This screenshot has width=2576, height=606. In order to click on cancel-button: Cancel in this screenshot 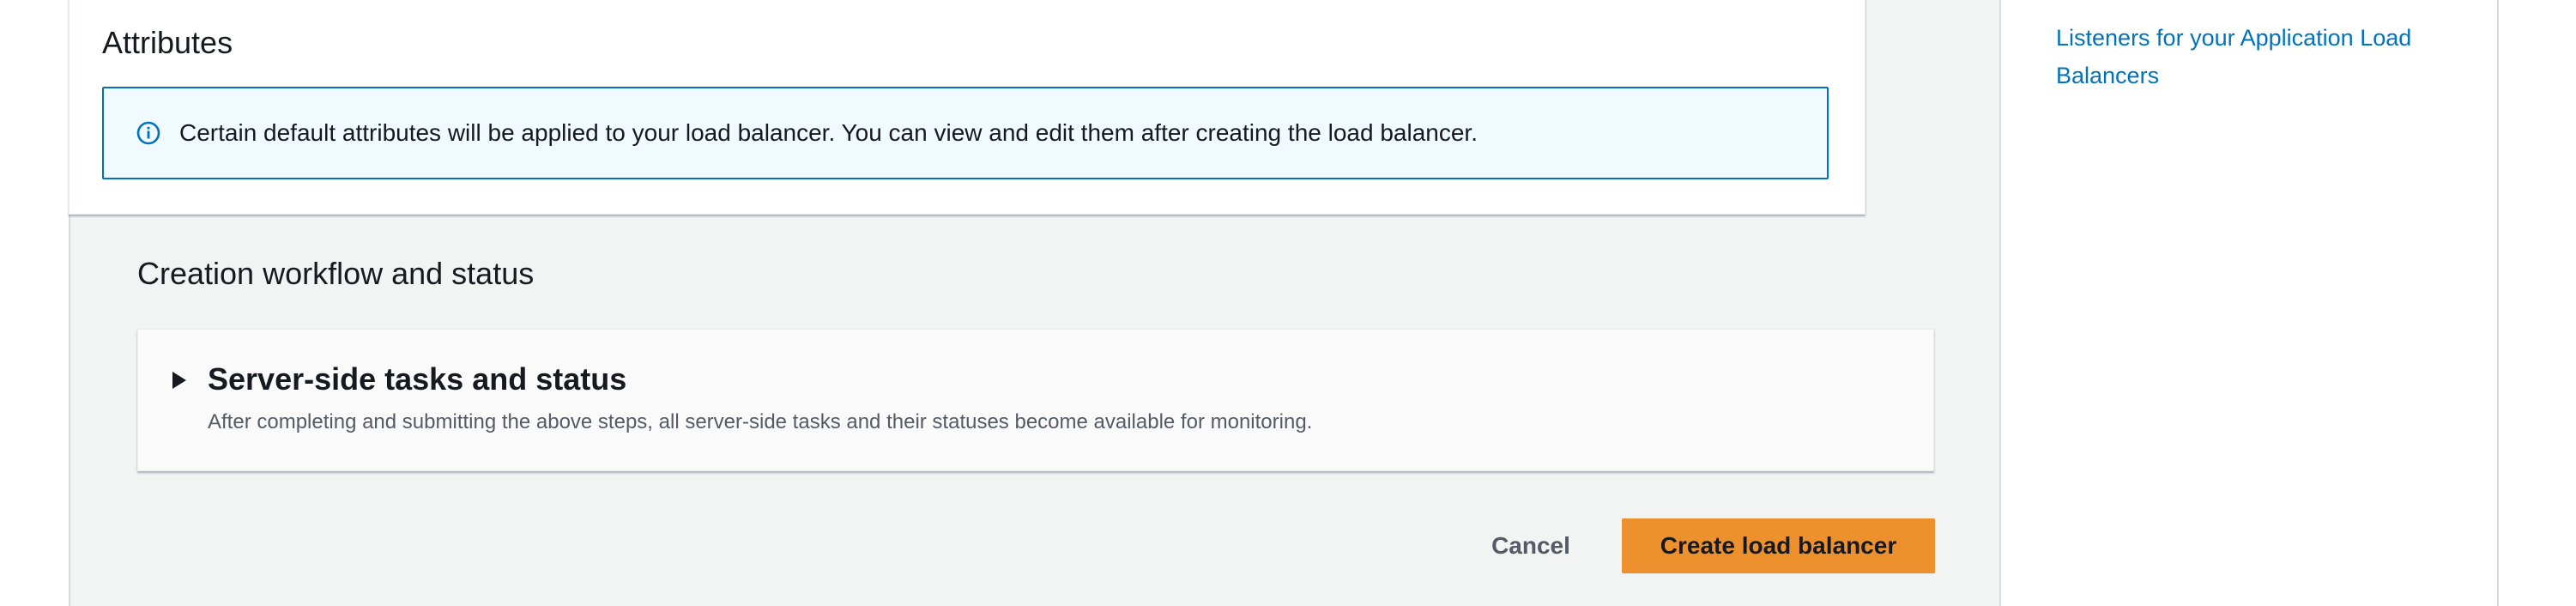, I will do `click(1531, 545)`.